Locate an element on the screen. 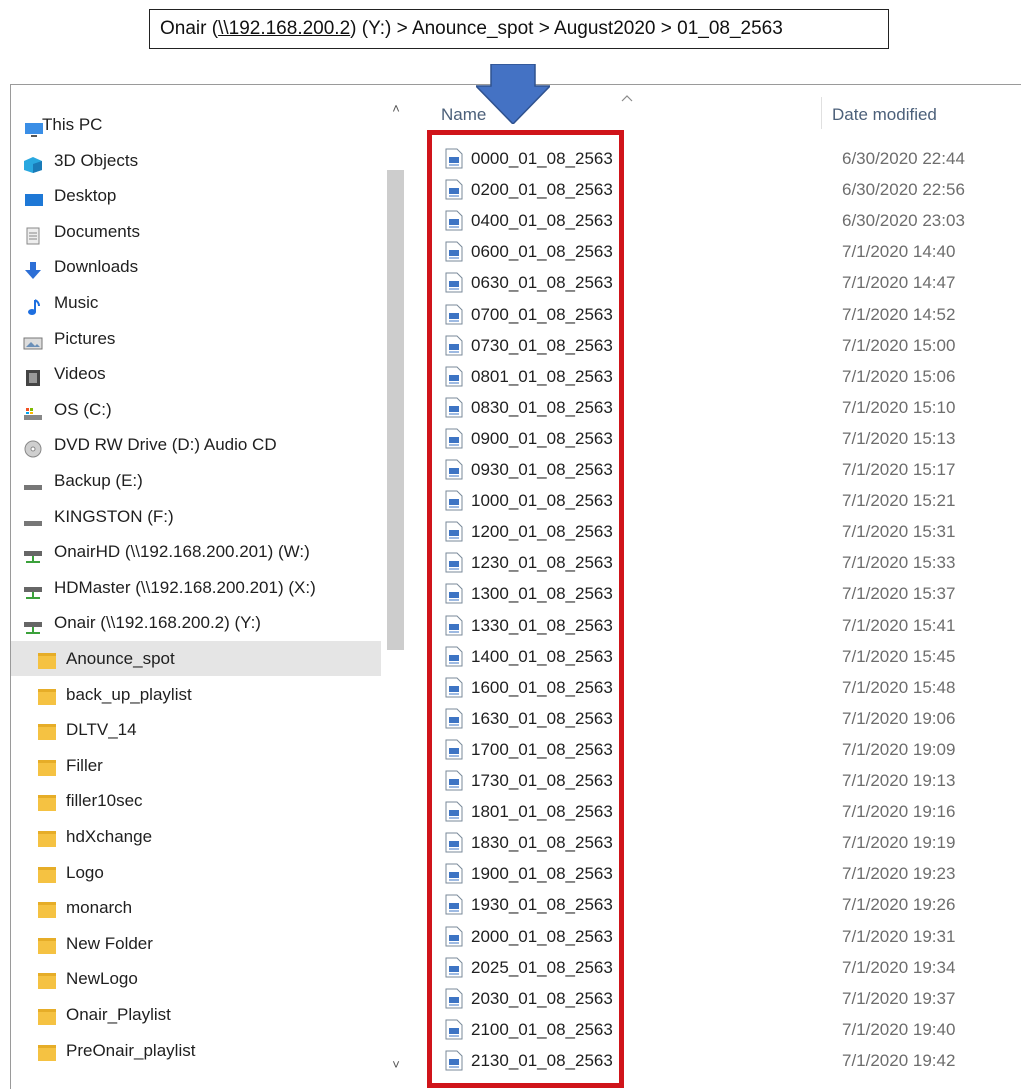 The image size is (1021, 1090). column-divider is located at coordinates (821, 113).